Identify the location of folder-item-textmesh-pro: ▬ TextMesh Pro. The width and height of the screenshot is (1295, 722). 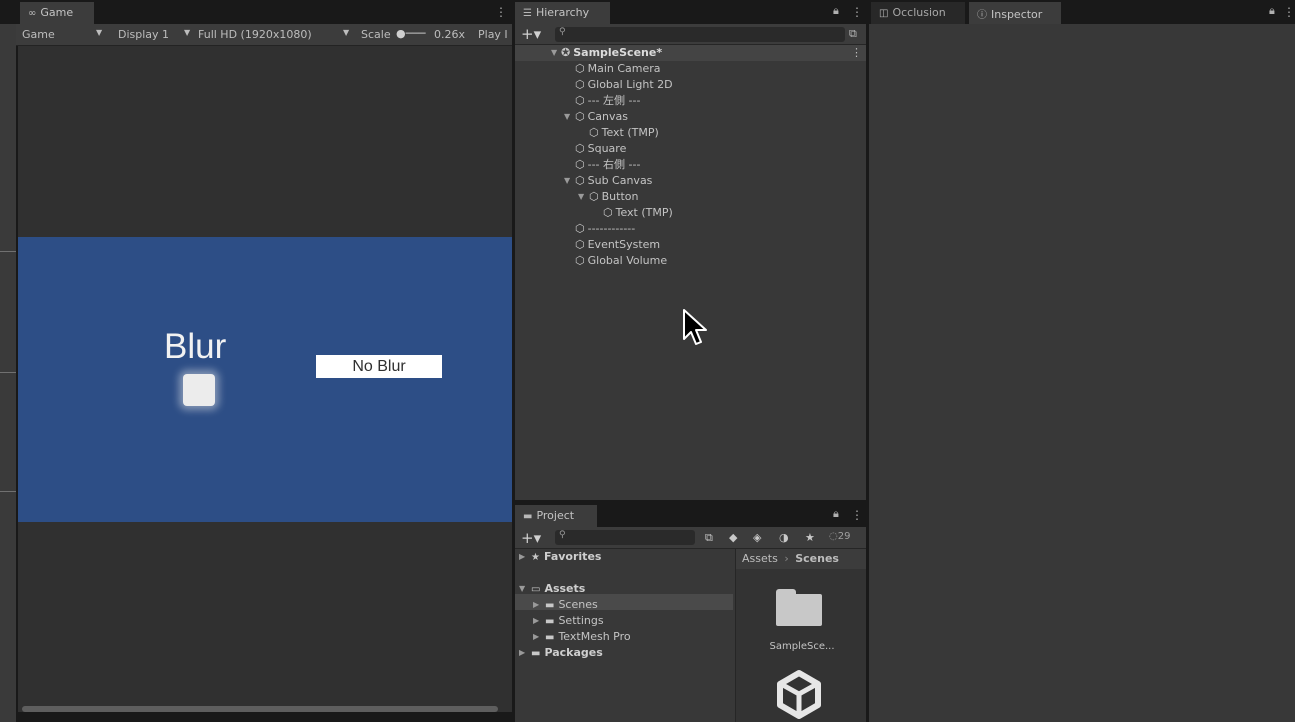
(588, 637).